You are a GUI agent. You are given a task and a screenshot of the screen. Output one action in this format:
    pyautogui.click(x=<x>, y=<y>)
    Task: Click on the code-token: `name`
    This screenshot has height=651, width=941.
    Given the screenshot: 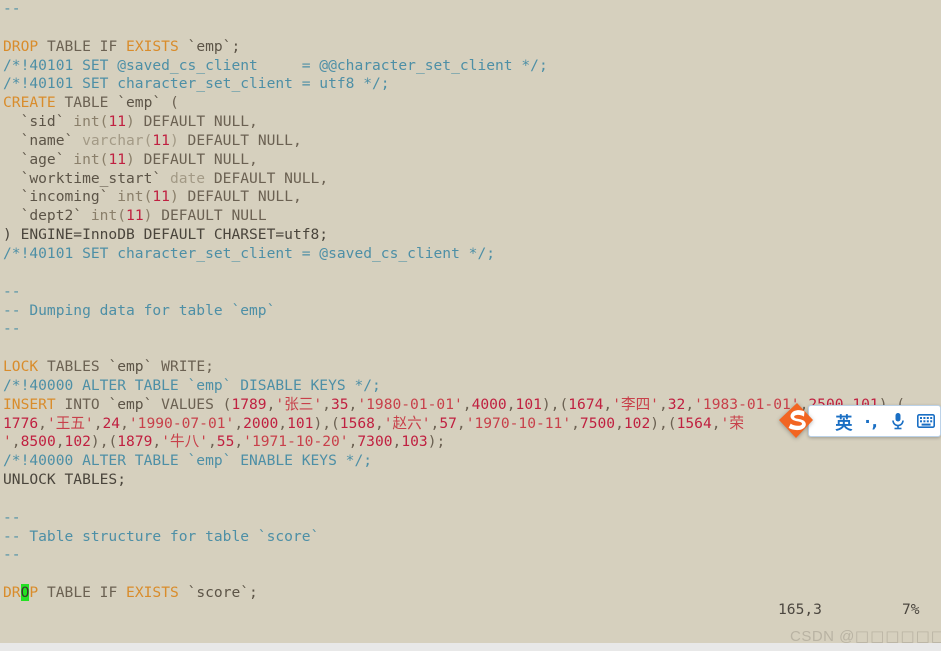 What is the action you would take?
    pyautogui.click(x=43, y=140)
    